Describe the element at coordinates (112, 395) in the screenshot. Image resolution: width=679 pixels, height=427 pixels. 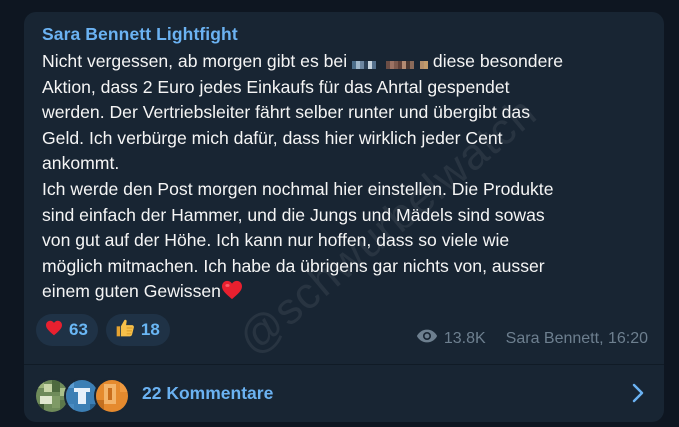
I see `avatar` at that location.